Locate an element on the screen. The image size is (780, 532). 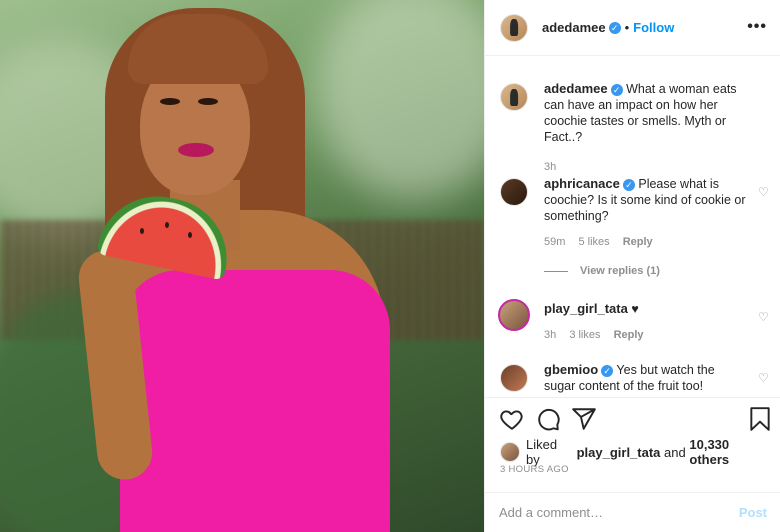
post-timestamp: 3 HOURS AGO is located at coordinates (534, 469).